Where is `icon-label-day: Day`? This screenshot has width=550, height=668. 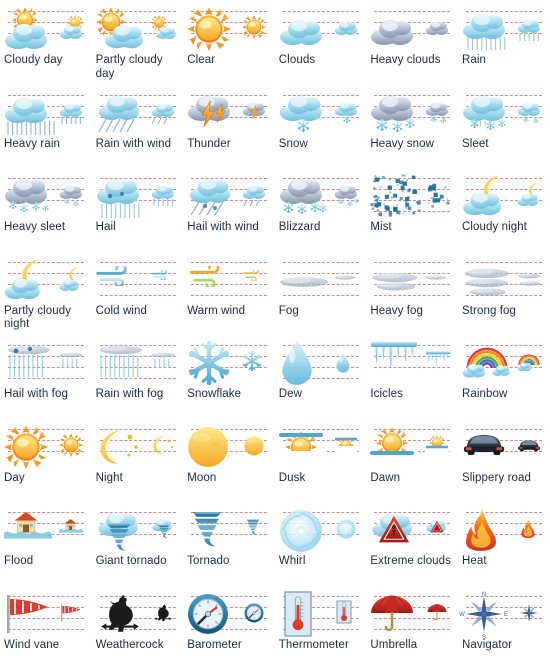
icon-label-day: Day is located at coordinates (14, 477).